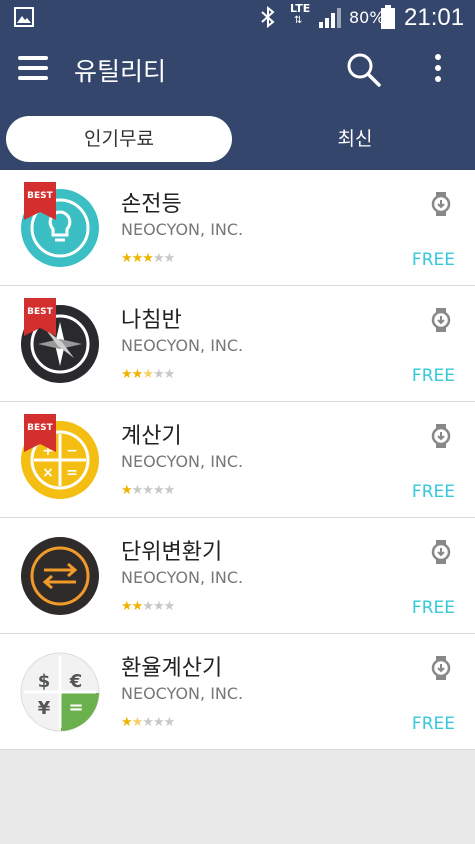 This screenshot has height=844, width=475. Describe the element at coordinates (388, 17) in the screenshot. I see `battery-icon` at that location.